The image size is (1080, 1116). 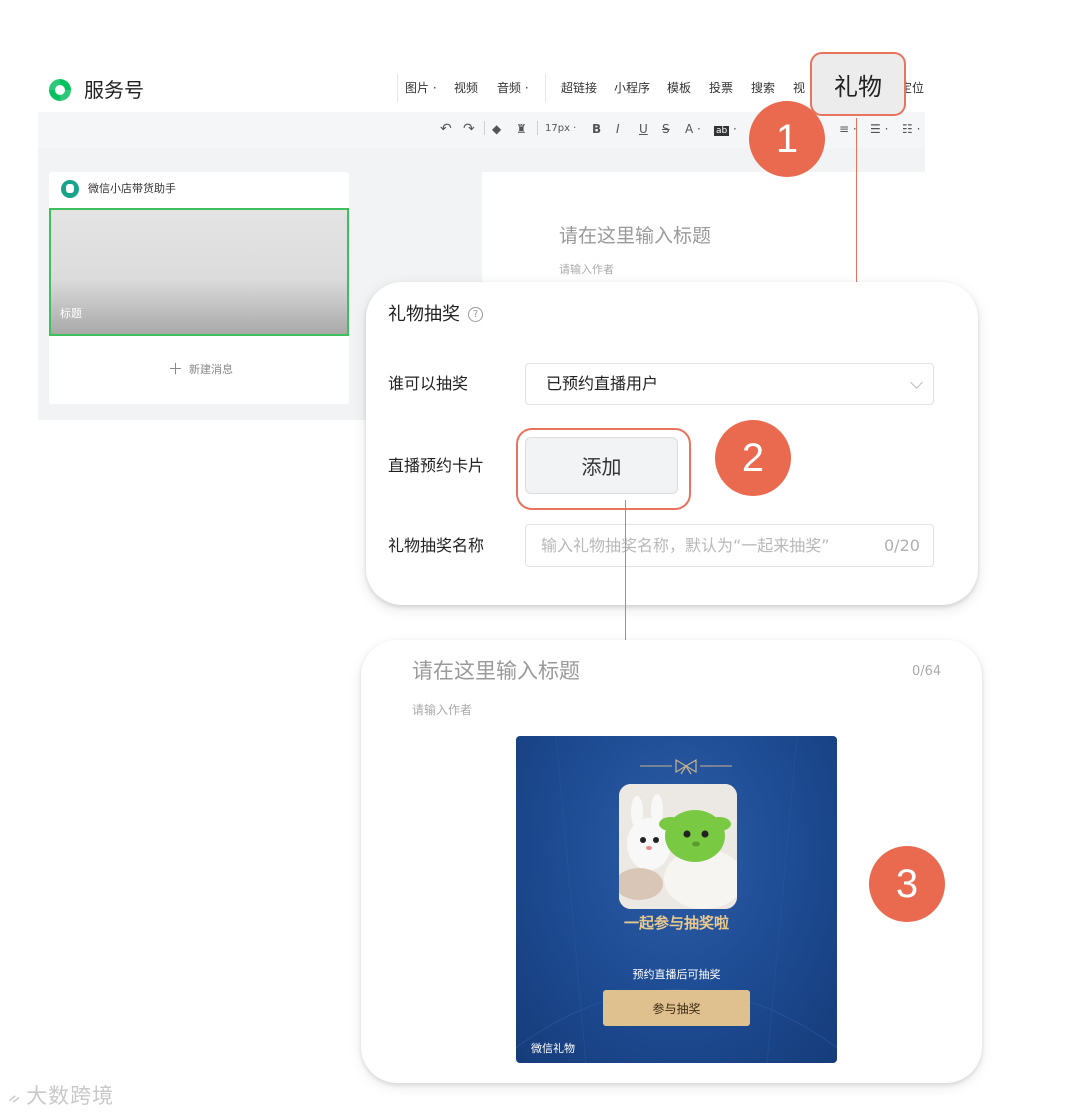 What do you see at coordinates (911, 129) in the screenshot?
I see `indent-icon: ☷ ·` at bounding box center [911, 129].